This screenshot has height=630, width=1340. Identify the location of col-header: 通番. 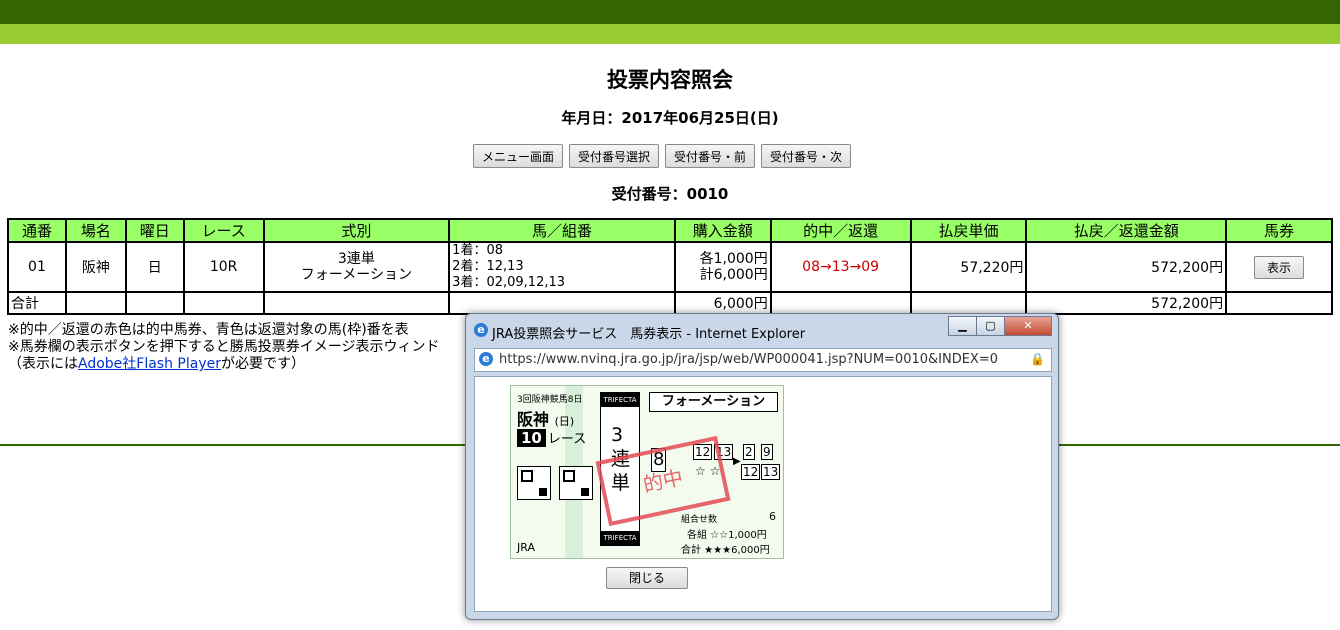
(37, 230).